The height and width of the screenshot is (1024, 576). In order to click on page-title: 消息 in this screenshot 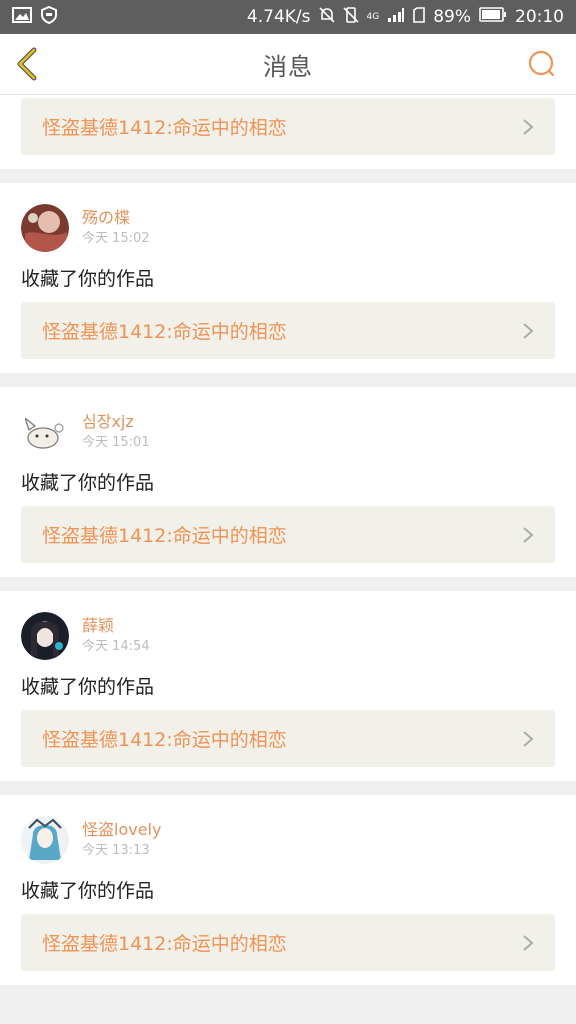, I will do `click(288, 66)`.